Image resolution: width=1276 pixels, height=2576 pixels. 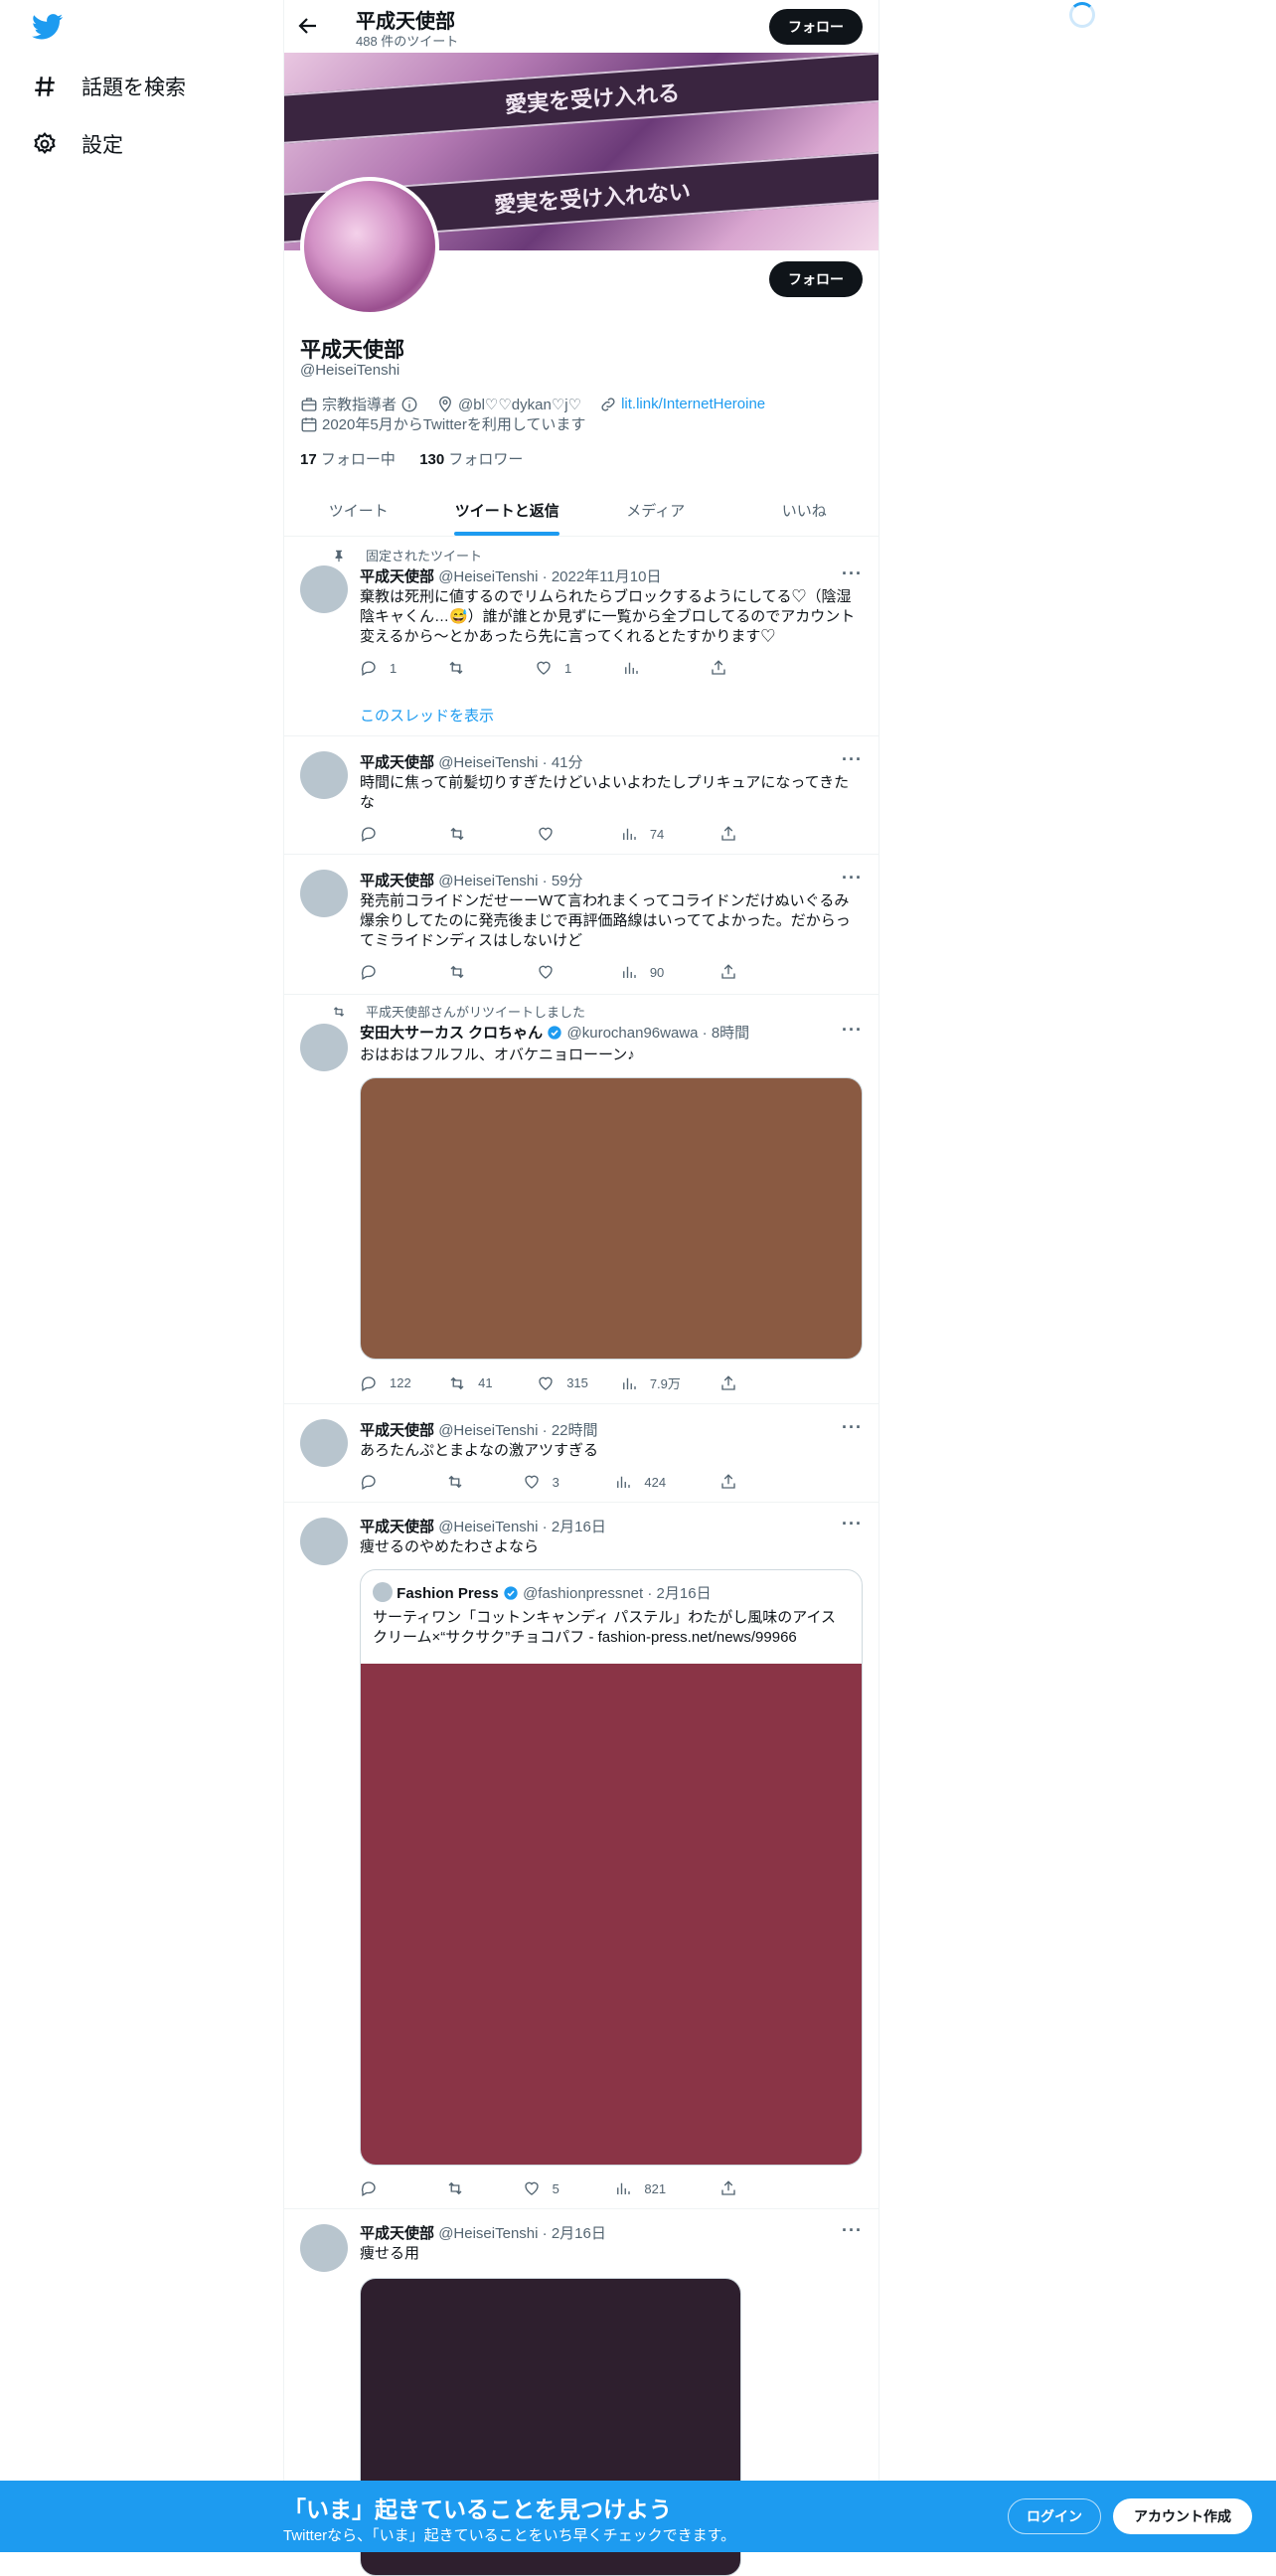 What do you see at coordinates (607, 576) in the screenshot?
I see `tweet-time: 2022年11月10日` at bounding box center [607, 576].